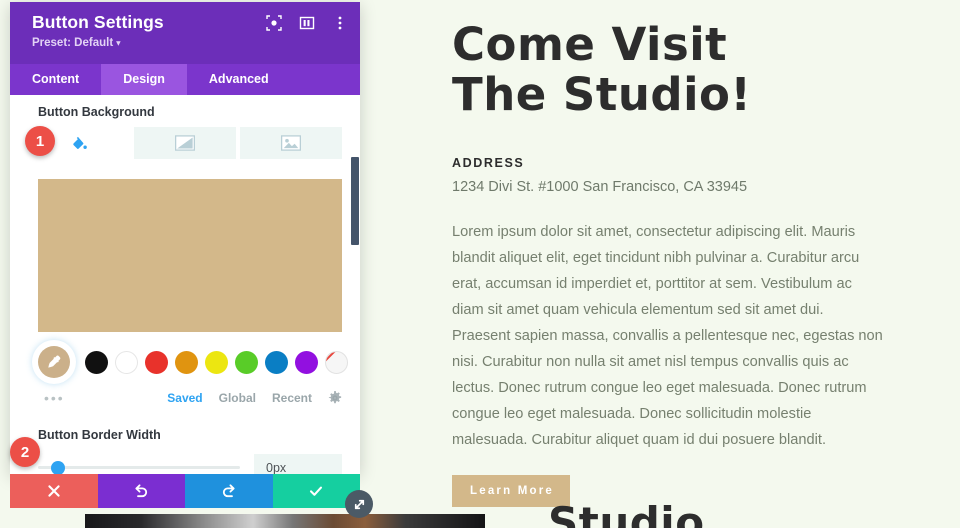  Describe the element at coordinates (276, 362) in the screenshot. I see `swatch-blue` at that location.